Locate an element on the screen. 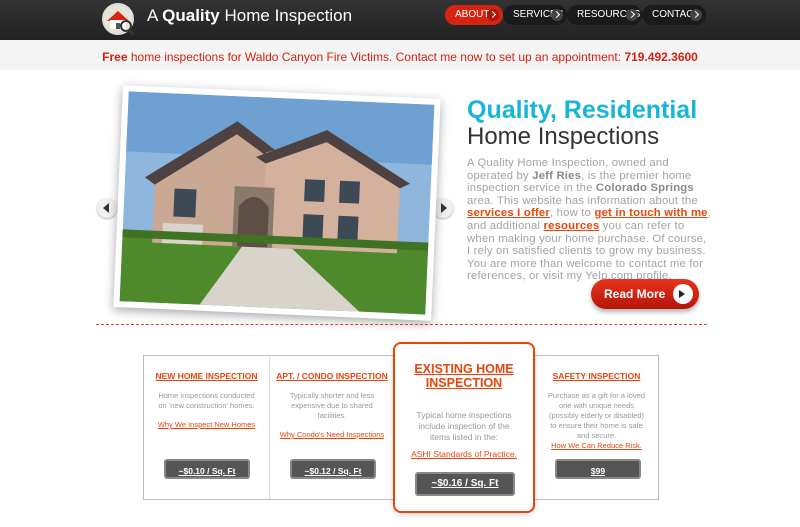 The width and height of the screenshot is (800, 527). featured-price-button: ~$0.16 / Sq. Ft is located at coordinates (465, 484).